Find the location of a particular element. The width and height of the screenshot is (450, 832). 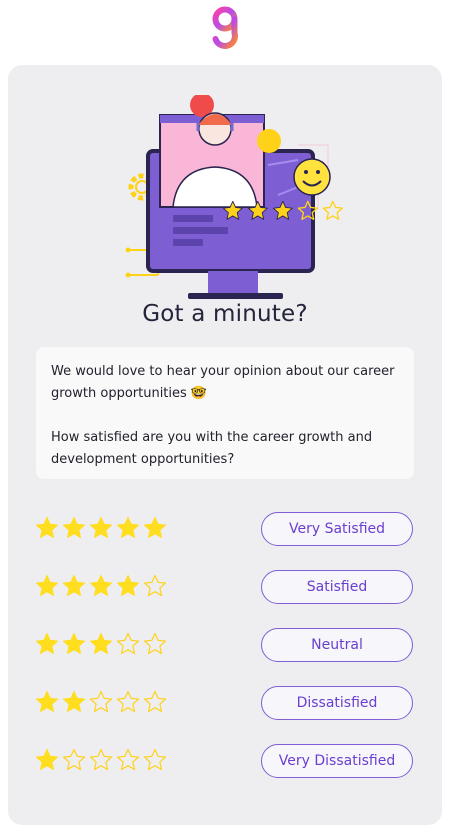

brand-logo-icon is located at coordinates (225, 27).